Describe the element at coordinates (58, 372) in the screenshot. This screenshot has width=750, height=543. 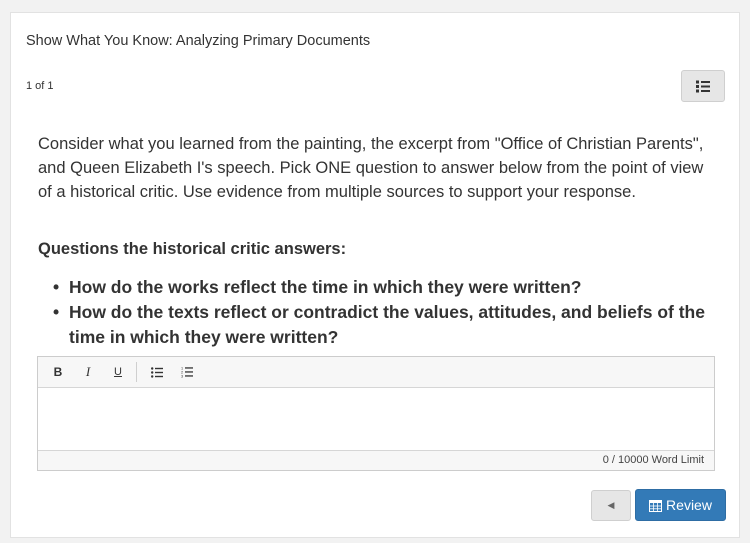
I see `bold-button: B` at that location.